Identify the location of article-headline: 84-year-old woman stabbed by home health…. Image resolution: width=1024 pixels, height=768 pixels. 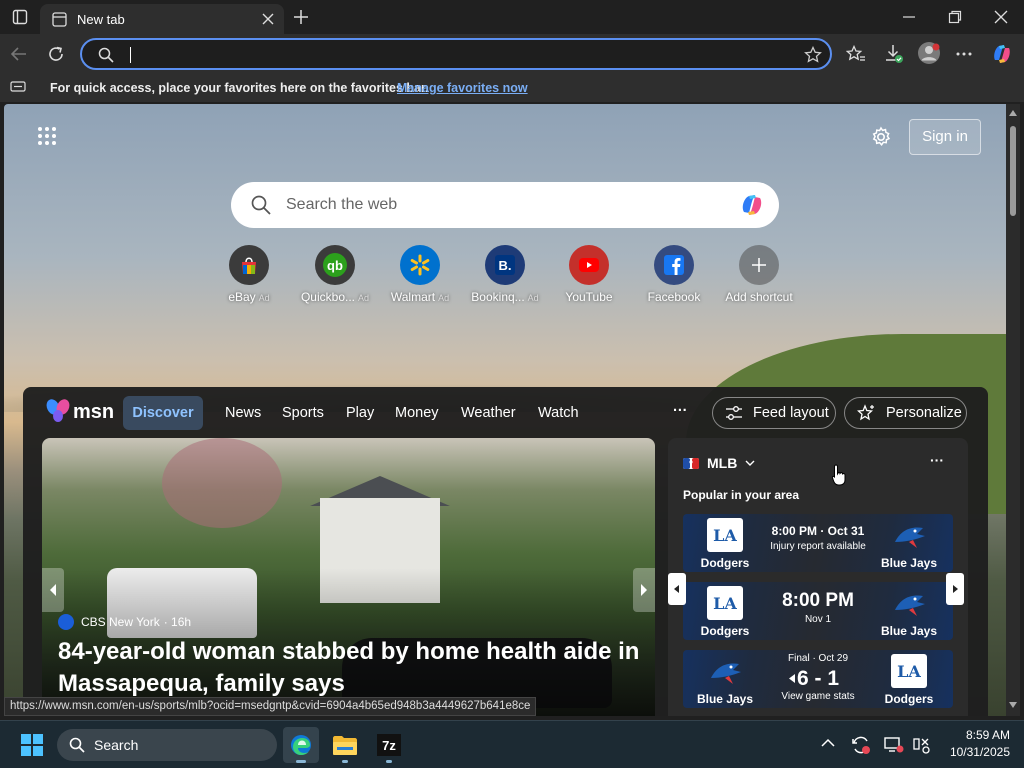
(353, 668).